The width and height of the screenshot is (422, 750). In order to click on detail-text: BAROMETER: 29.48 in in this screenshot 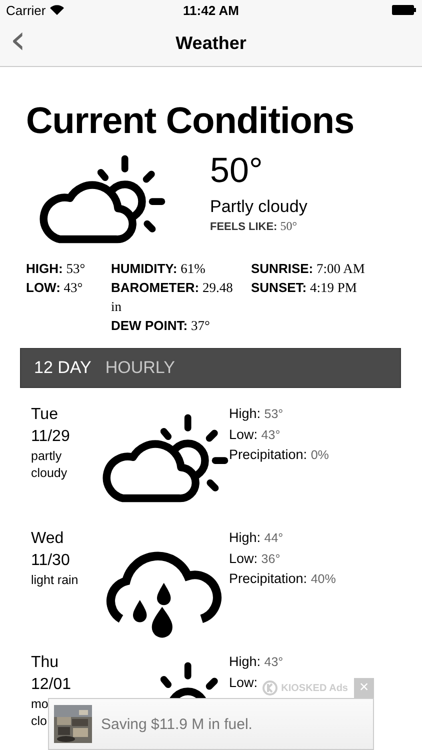, I will do `click(172, 297)`.